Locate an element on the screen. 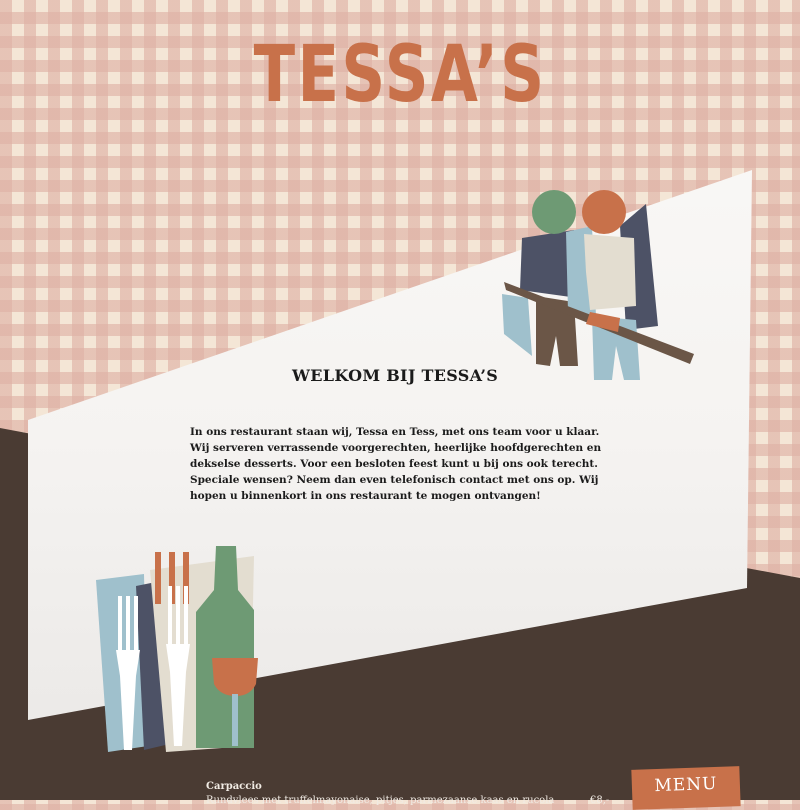  person2-head is located at coordinates (604, 212).